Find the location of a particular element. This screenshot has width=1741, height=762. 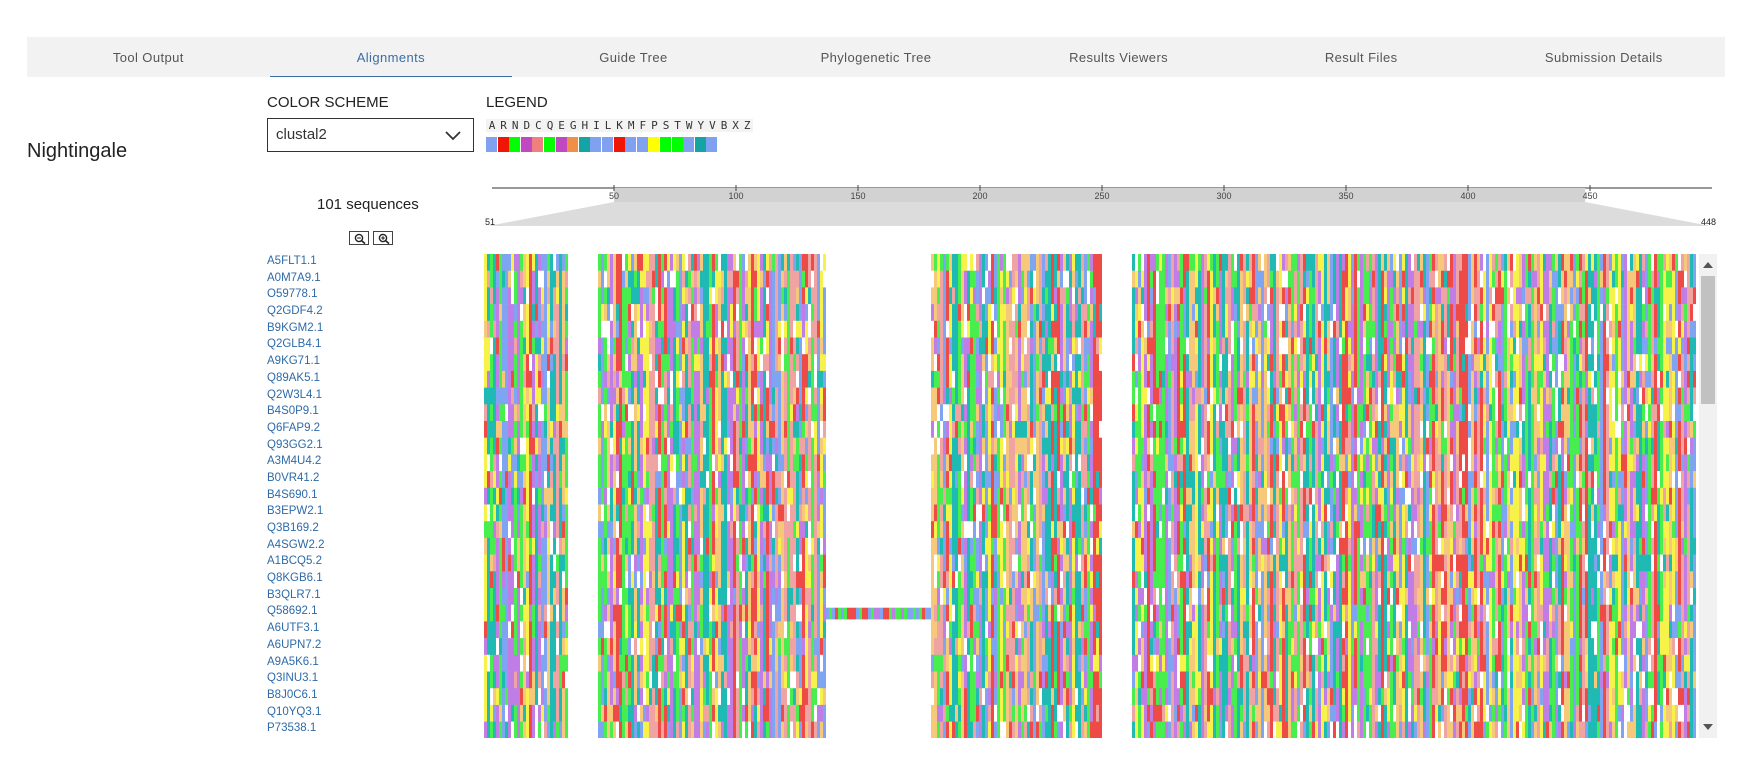

sequence-label: Q3B169.2 is located at coordinates (342, 528).